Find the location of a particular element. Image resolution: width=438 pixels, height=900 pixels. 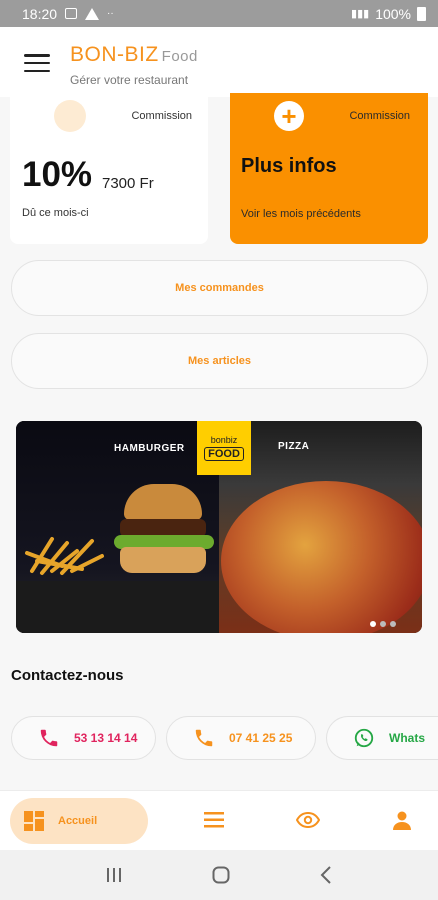

recent-apps-icon is located at coordinates (114, 875).